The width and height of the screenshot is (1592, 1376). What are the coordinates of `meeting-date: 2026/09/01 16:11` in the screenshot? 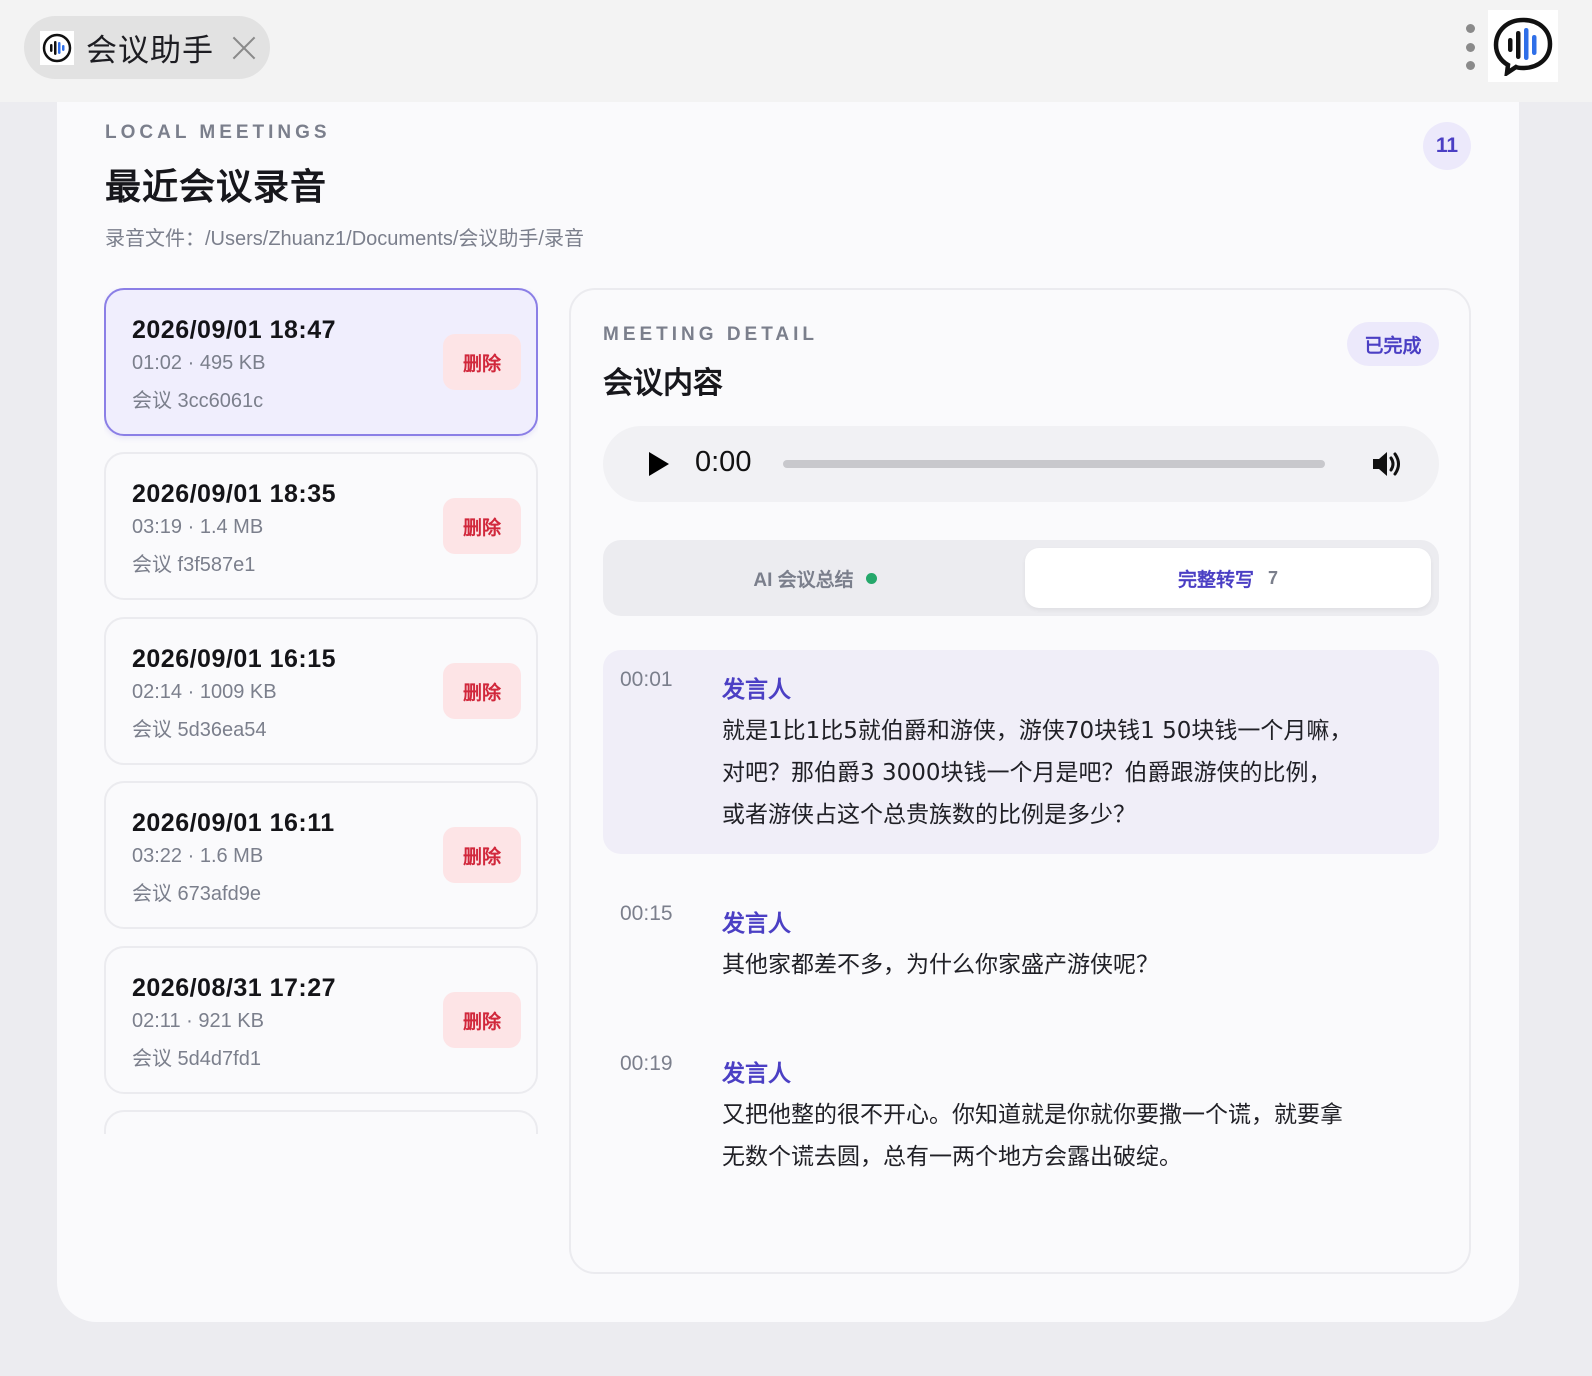 It's located at (233, 823).